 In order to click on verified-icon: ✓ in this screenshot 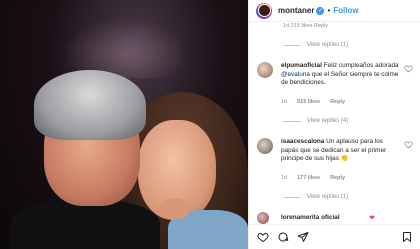, I will do `click(320, 10)`.